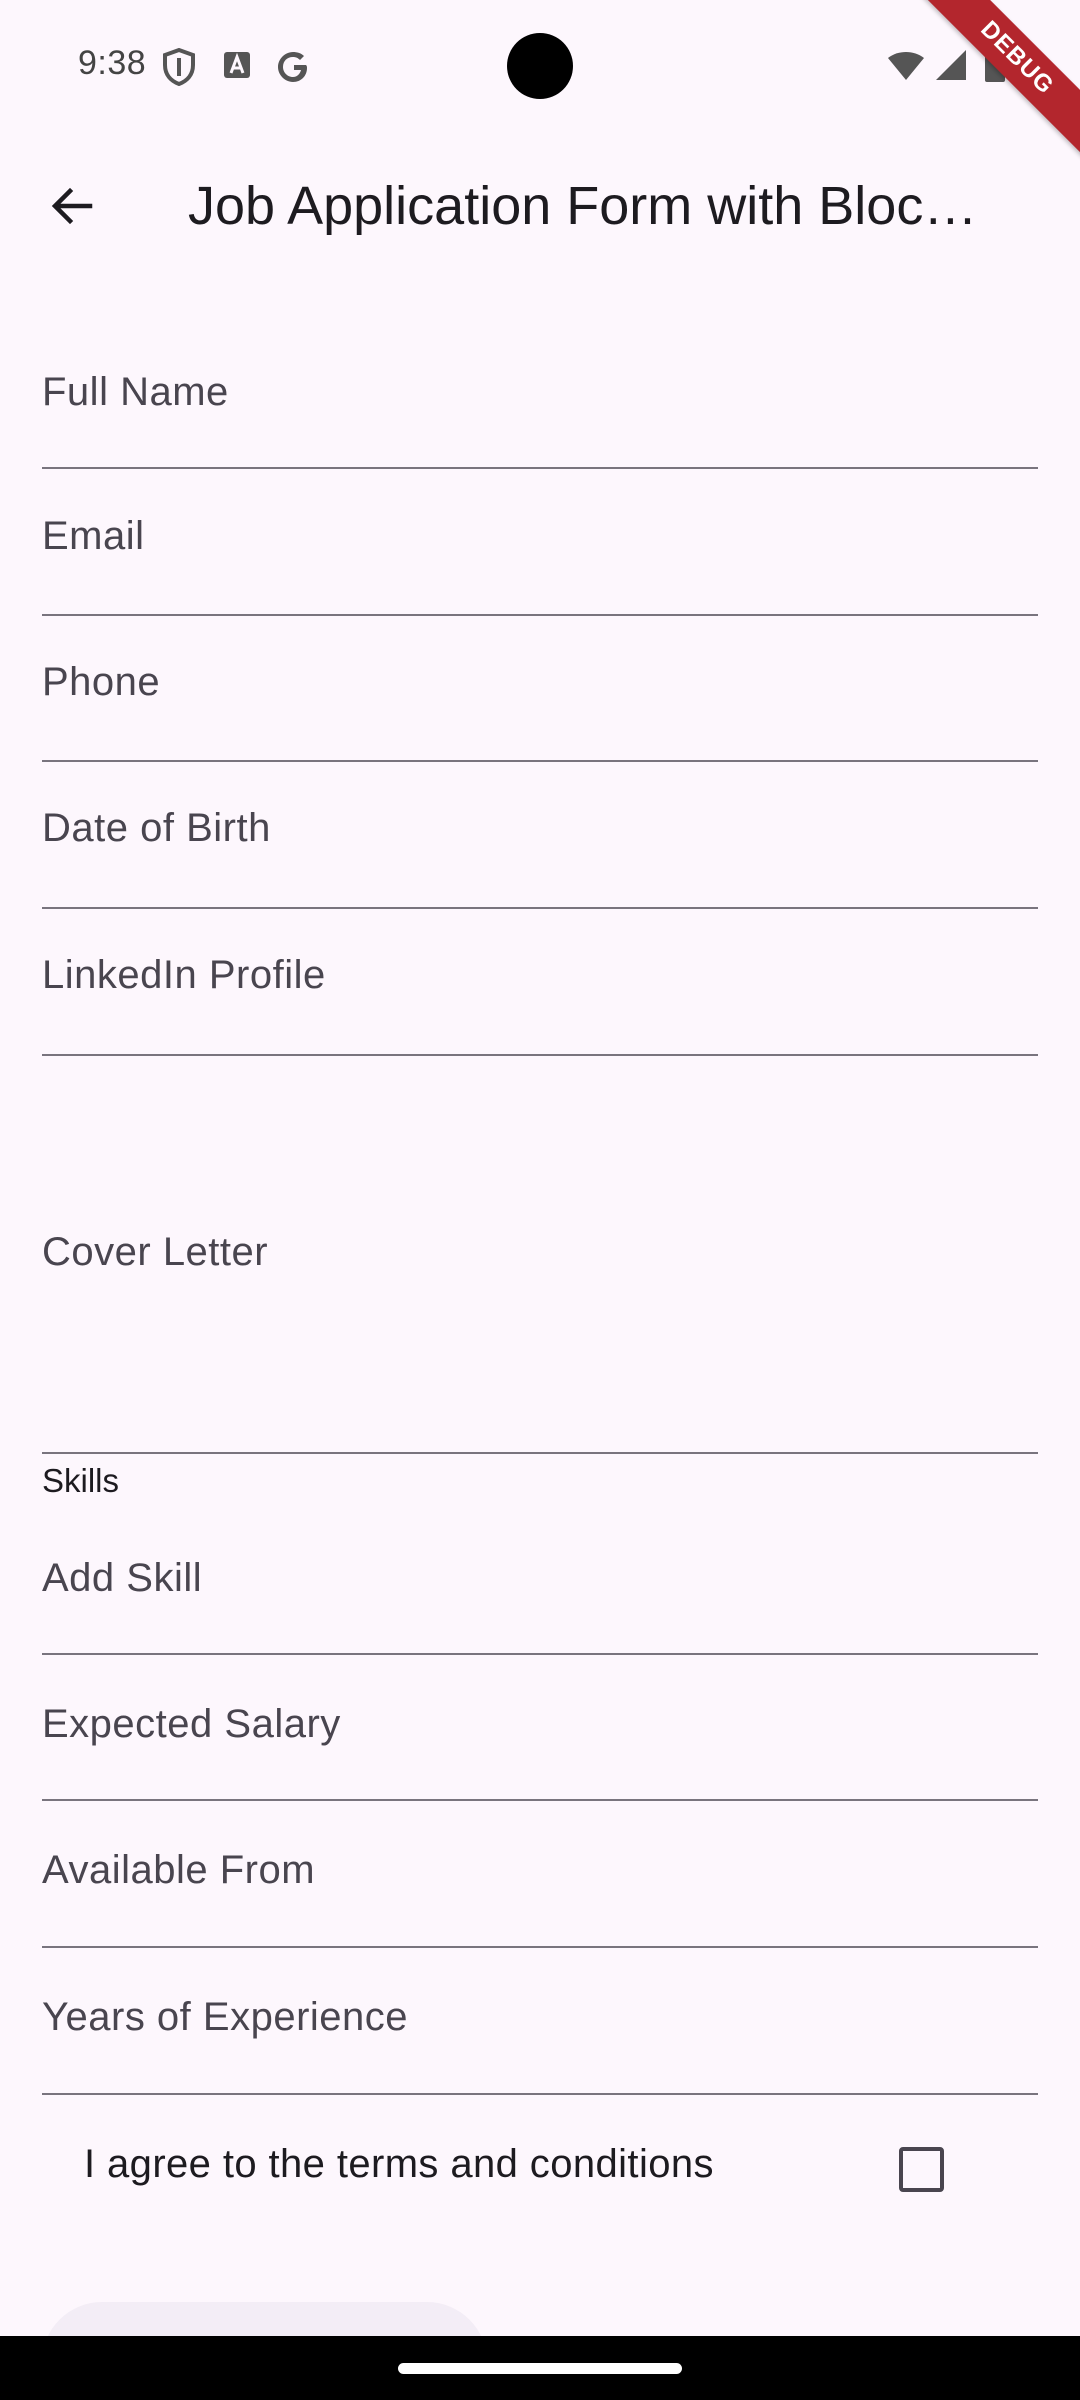  What do you see at coordinates (540, 1878) in the screenshot?
I see `available-from-field: Available From` at bounding box center [540, 1878].